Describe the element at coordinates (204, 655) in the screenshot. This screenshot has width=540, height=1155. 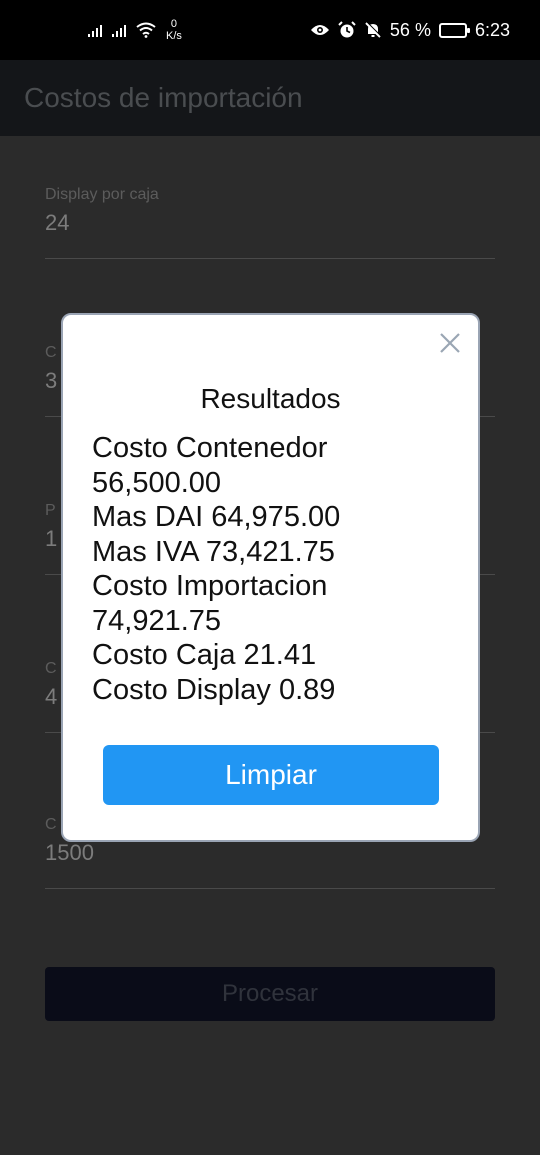
I see `result-line: Costo Caja 21.41` at that location.